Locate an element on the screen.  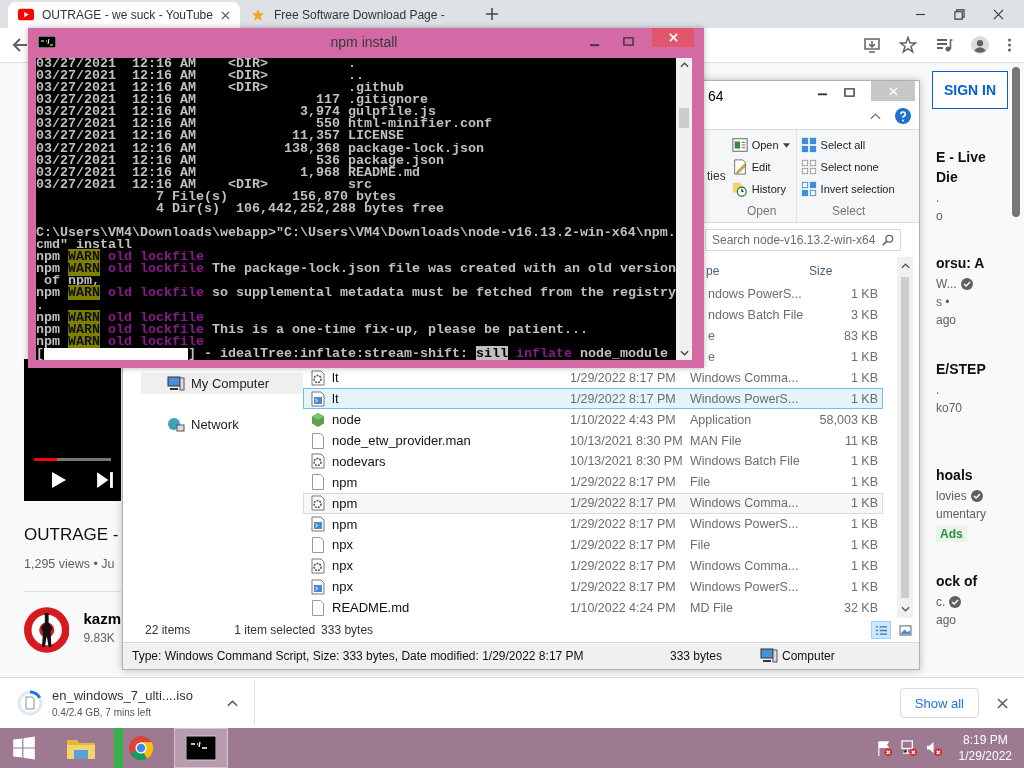
file-row: node 1/10/2022 4:43 PM Application 58,003 KB is located at coordinates (593, 420).